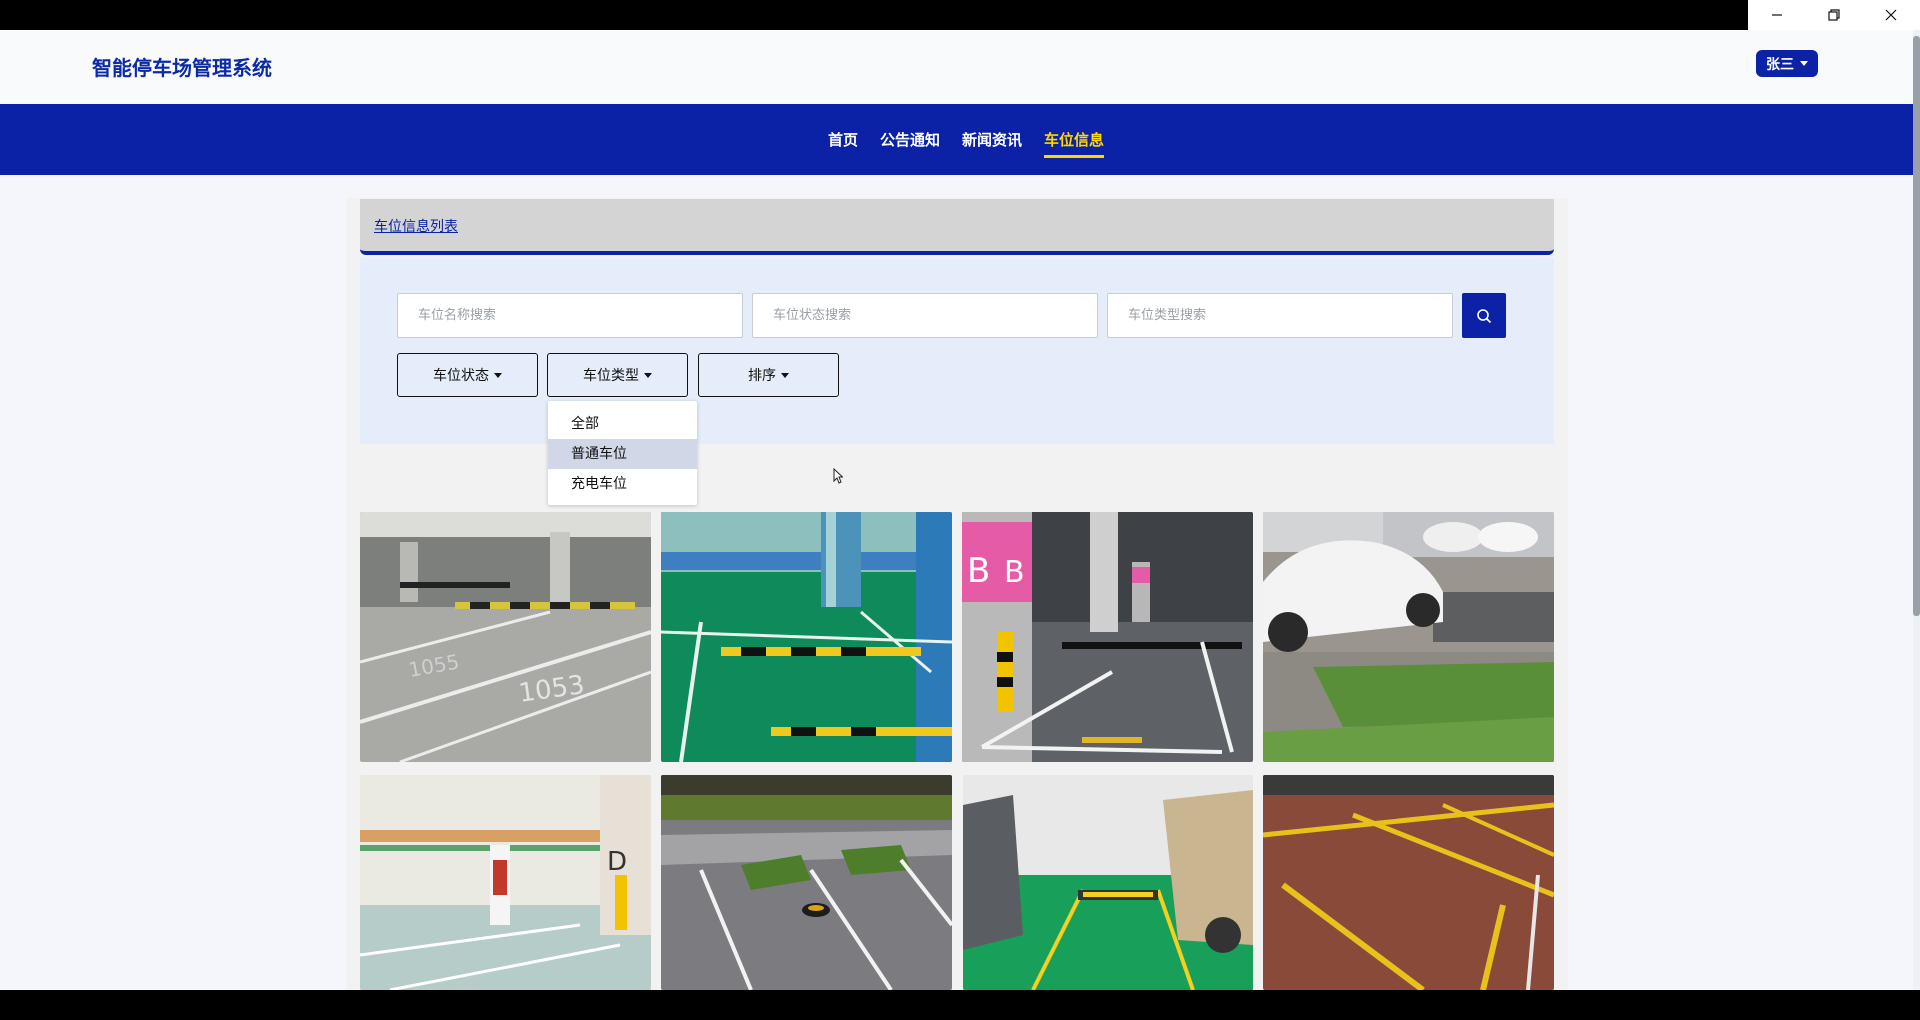  I want to click on user-menu-button: 张三, so click(1787, 63).